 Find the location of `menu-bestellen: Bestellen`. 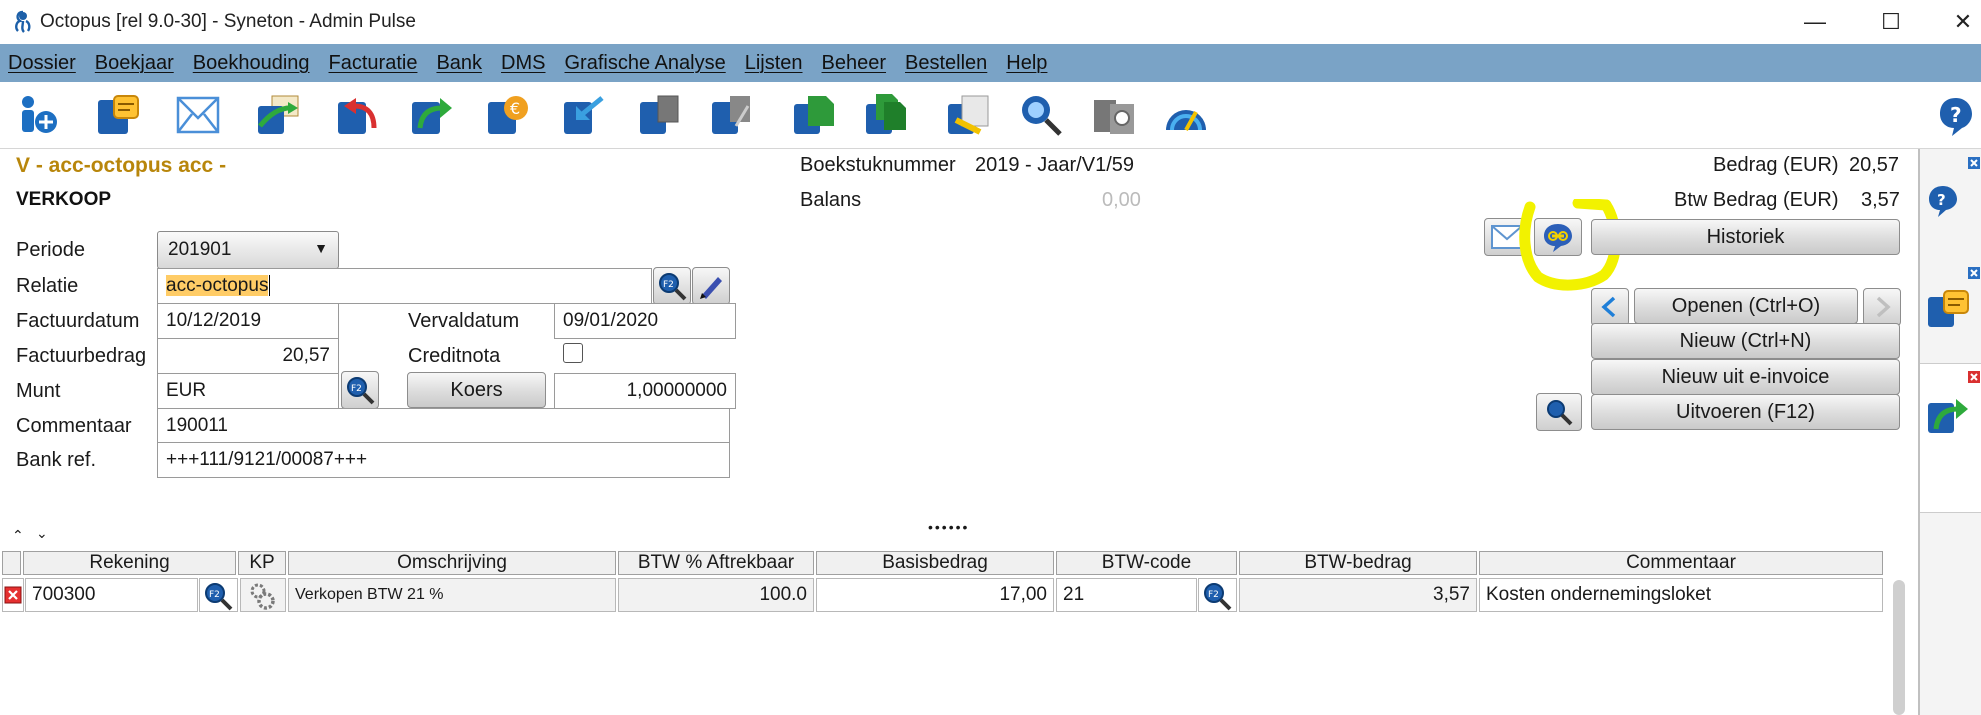

menu-bestellen: Bestellen is located at coordinates (946, 63).